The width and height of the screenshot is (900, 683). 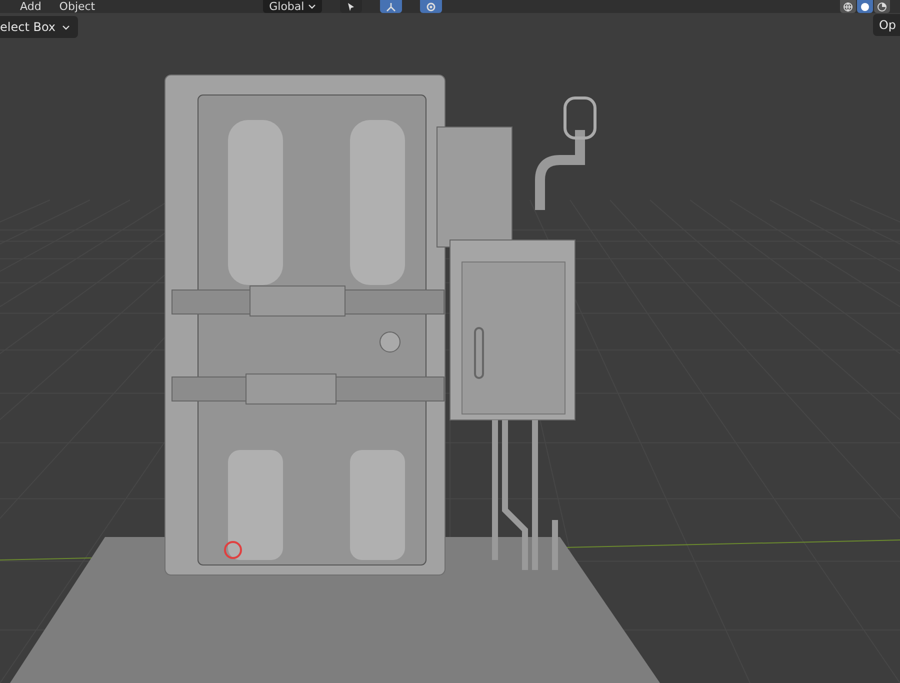 I want to click on wireframe-sphere-icon, so click(x=848, y=7).